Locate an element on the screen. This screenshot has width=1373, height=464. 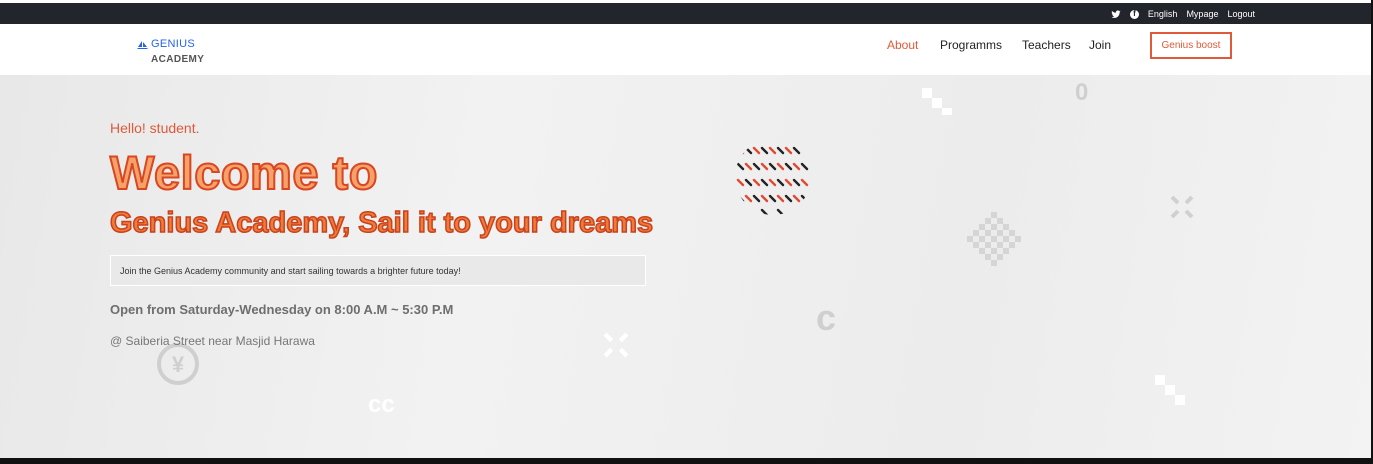
hero-title: Welcome to is located at coordinates (243, 172).